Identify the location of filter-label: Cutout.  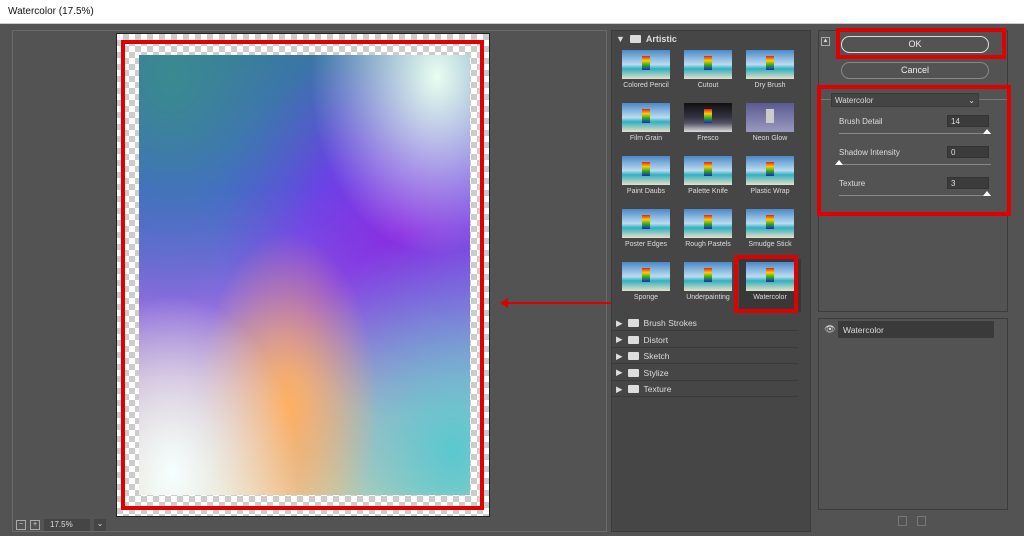
(708, 85).